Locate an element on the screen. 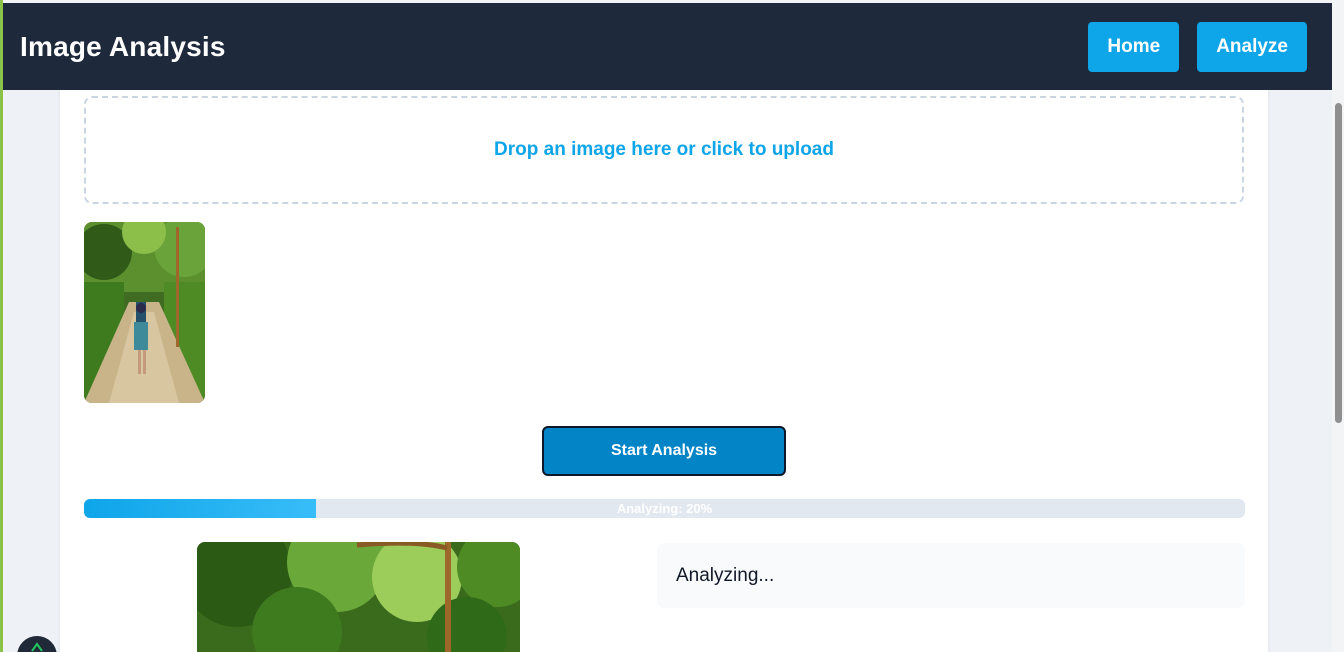 The height and width of the screenshot is (652, 1344). garden-path-preview-photo is located at coordinates (358, 597).